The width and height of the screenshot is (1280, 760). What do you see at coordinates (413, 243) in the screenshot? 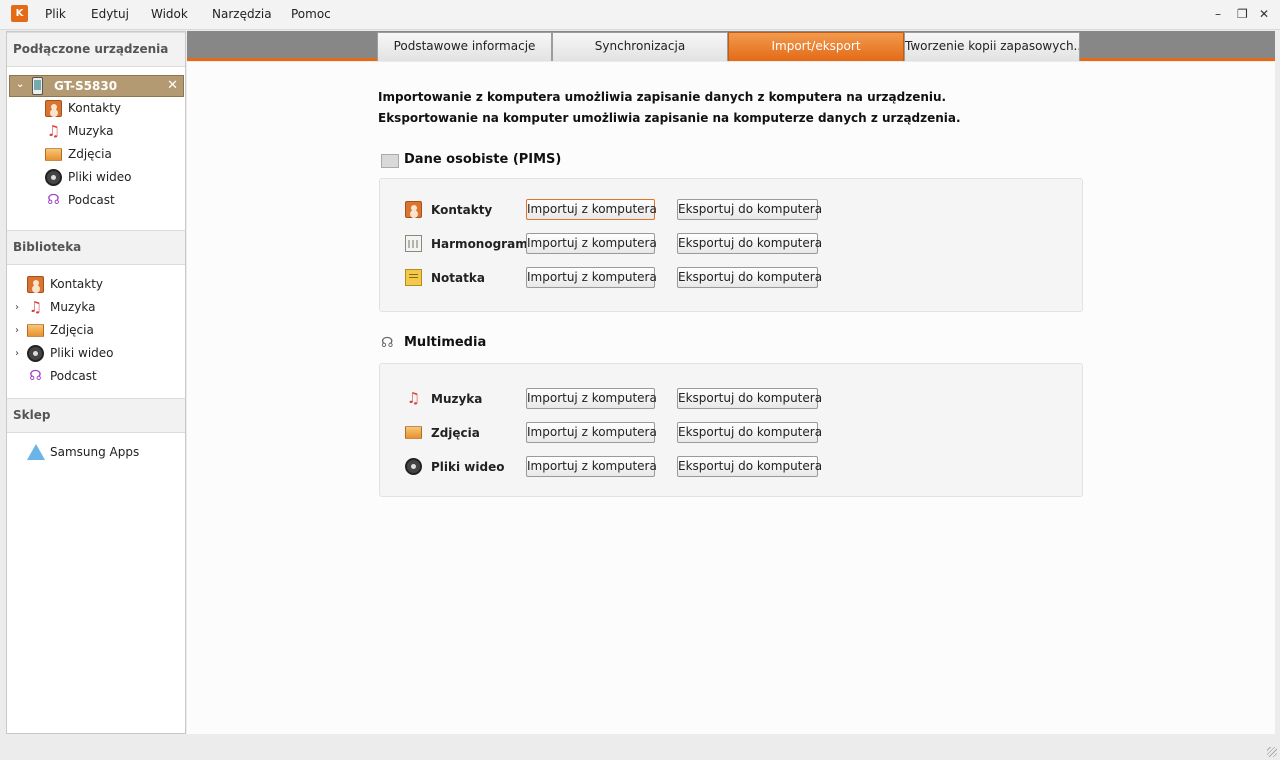
I see `calendar-icon` at bounding box center [413, 243].